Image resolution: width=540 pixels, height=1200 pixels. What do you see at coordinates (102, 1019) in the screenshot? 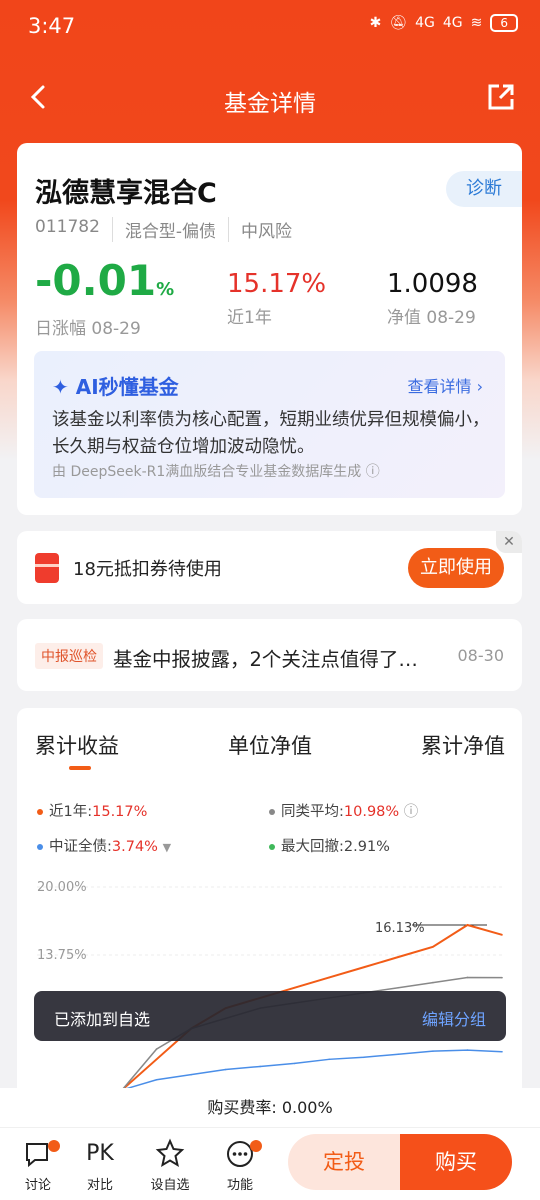
I see `toast-text: 已添加到自选` at bounding box center [102, 1019].